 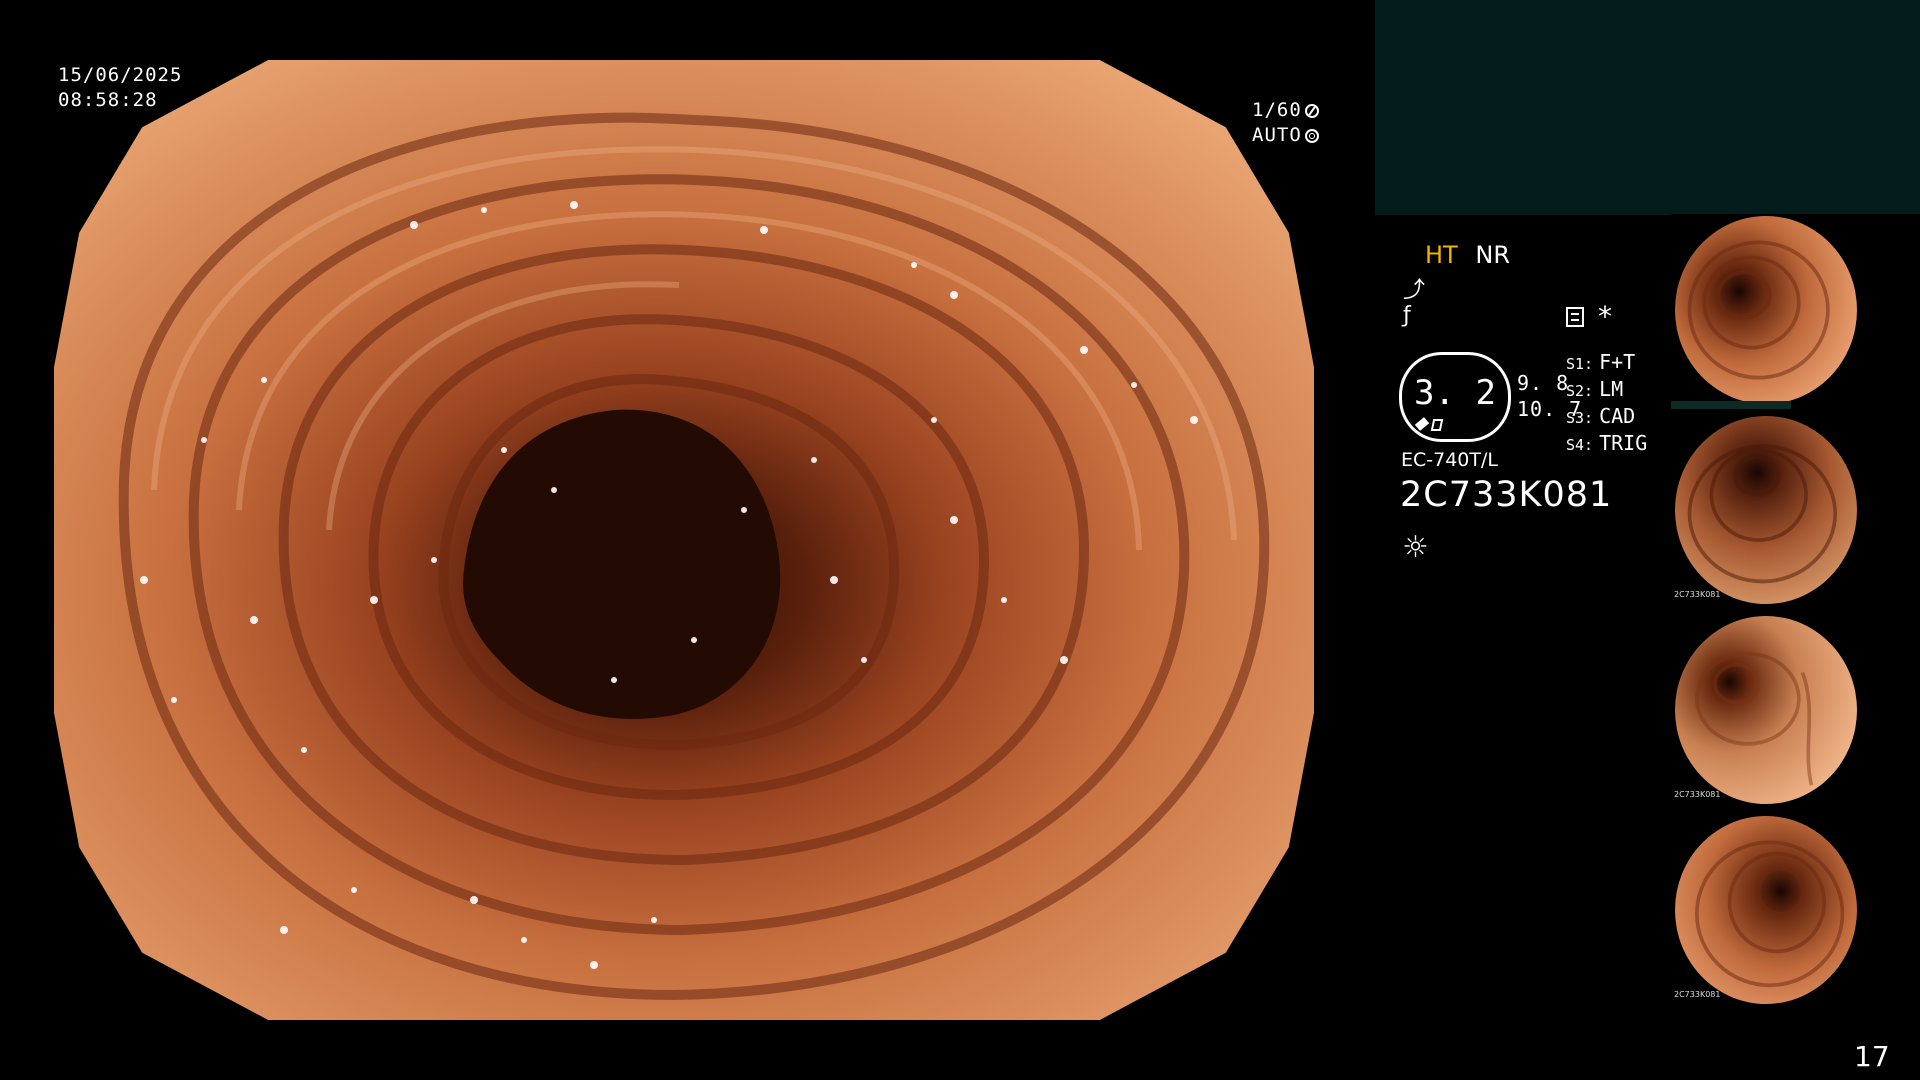 What do you see at coordinates (120, 75) in the screenshot?
I see `date-text: 15/06/2025` at bounding box center [120, 75].